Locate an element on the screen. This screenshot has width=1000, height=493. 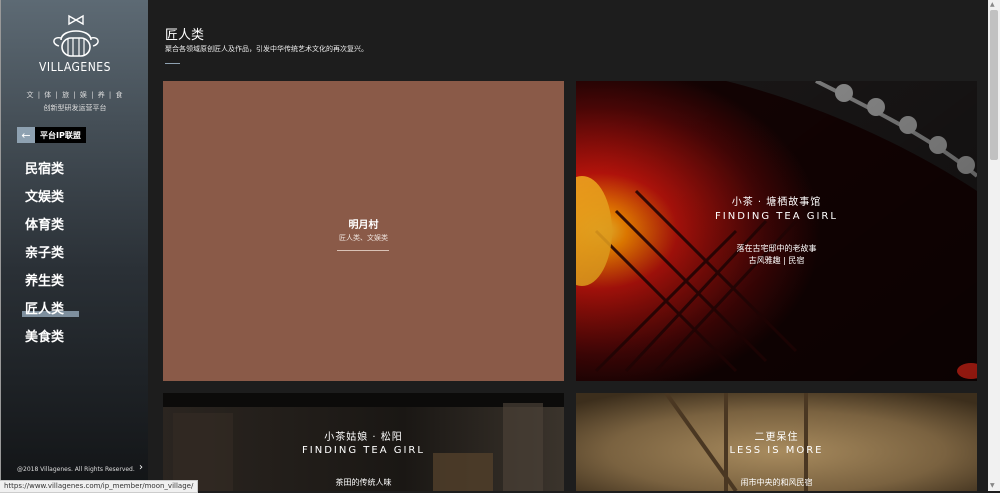
ip-alliance-button: ← 平台IP联盟 is located at coordinates (51, 135).